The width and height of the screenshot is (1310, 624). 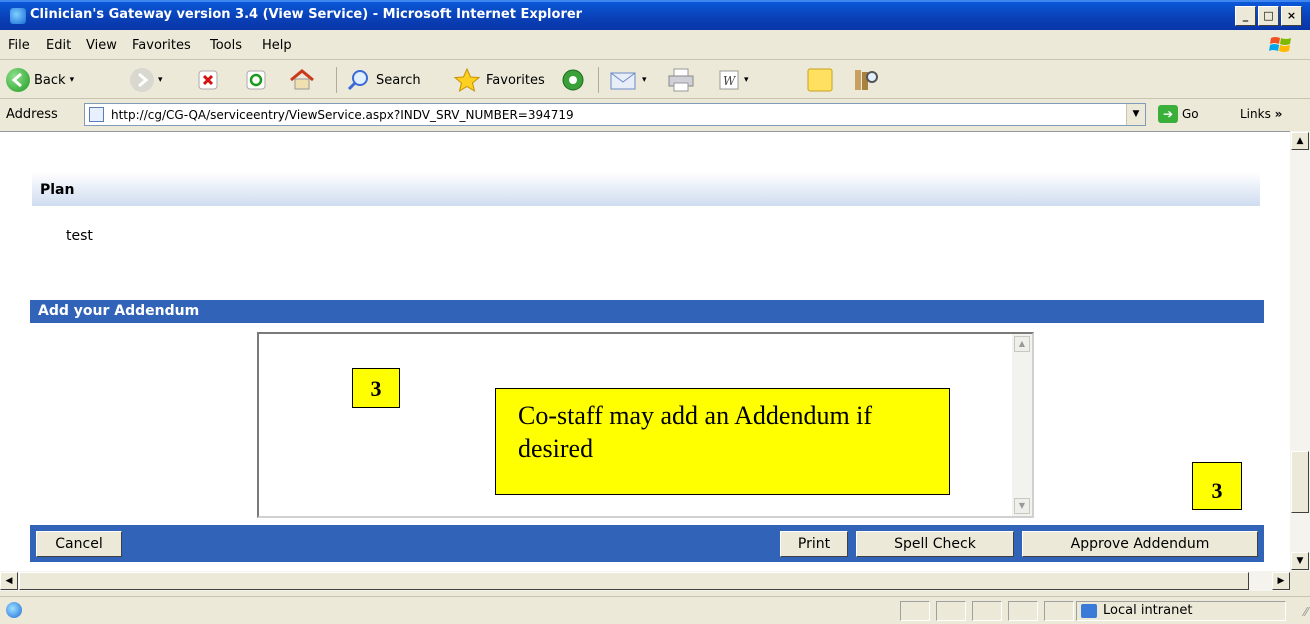 What do you see at coordinates (79, 544) in the screenshot?
I see `cancel-button: Cancel` at bounding box center [79, 544].